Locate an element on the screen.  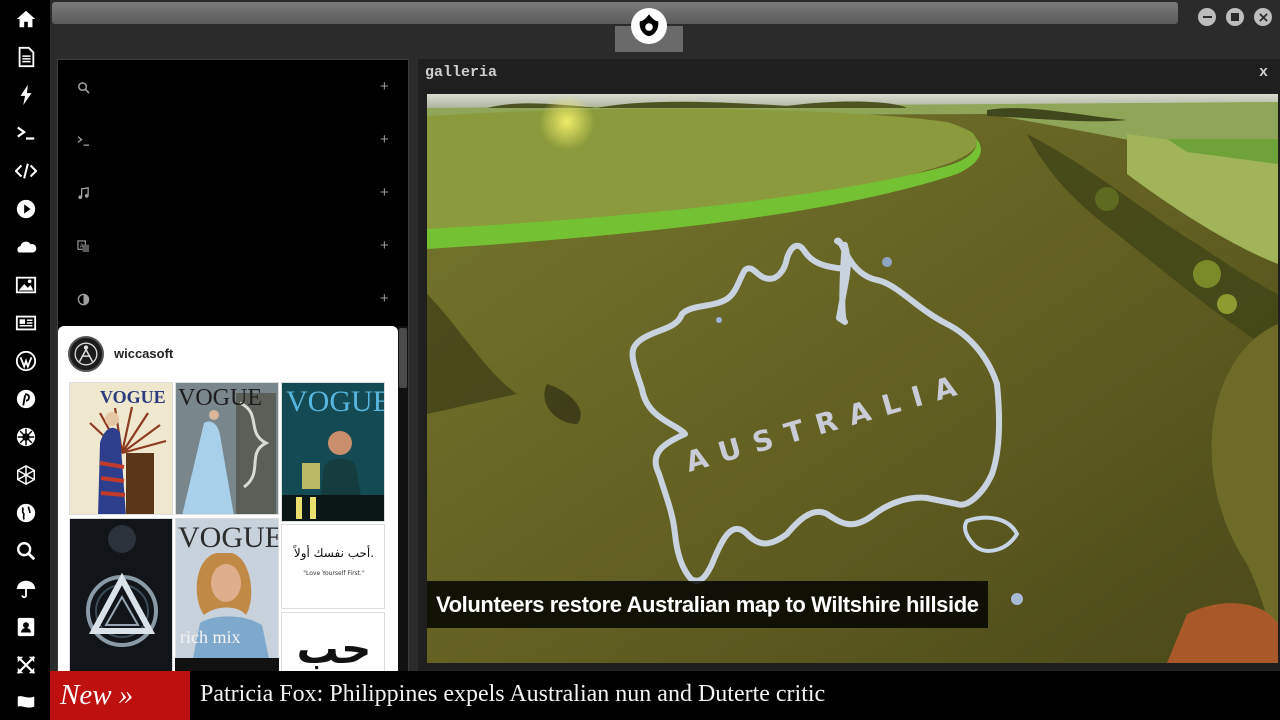
svg-text: A is located at coordinates (81, 246).